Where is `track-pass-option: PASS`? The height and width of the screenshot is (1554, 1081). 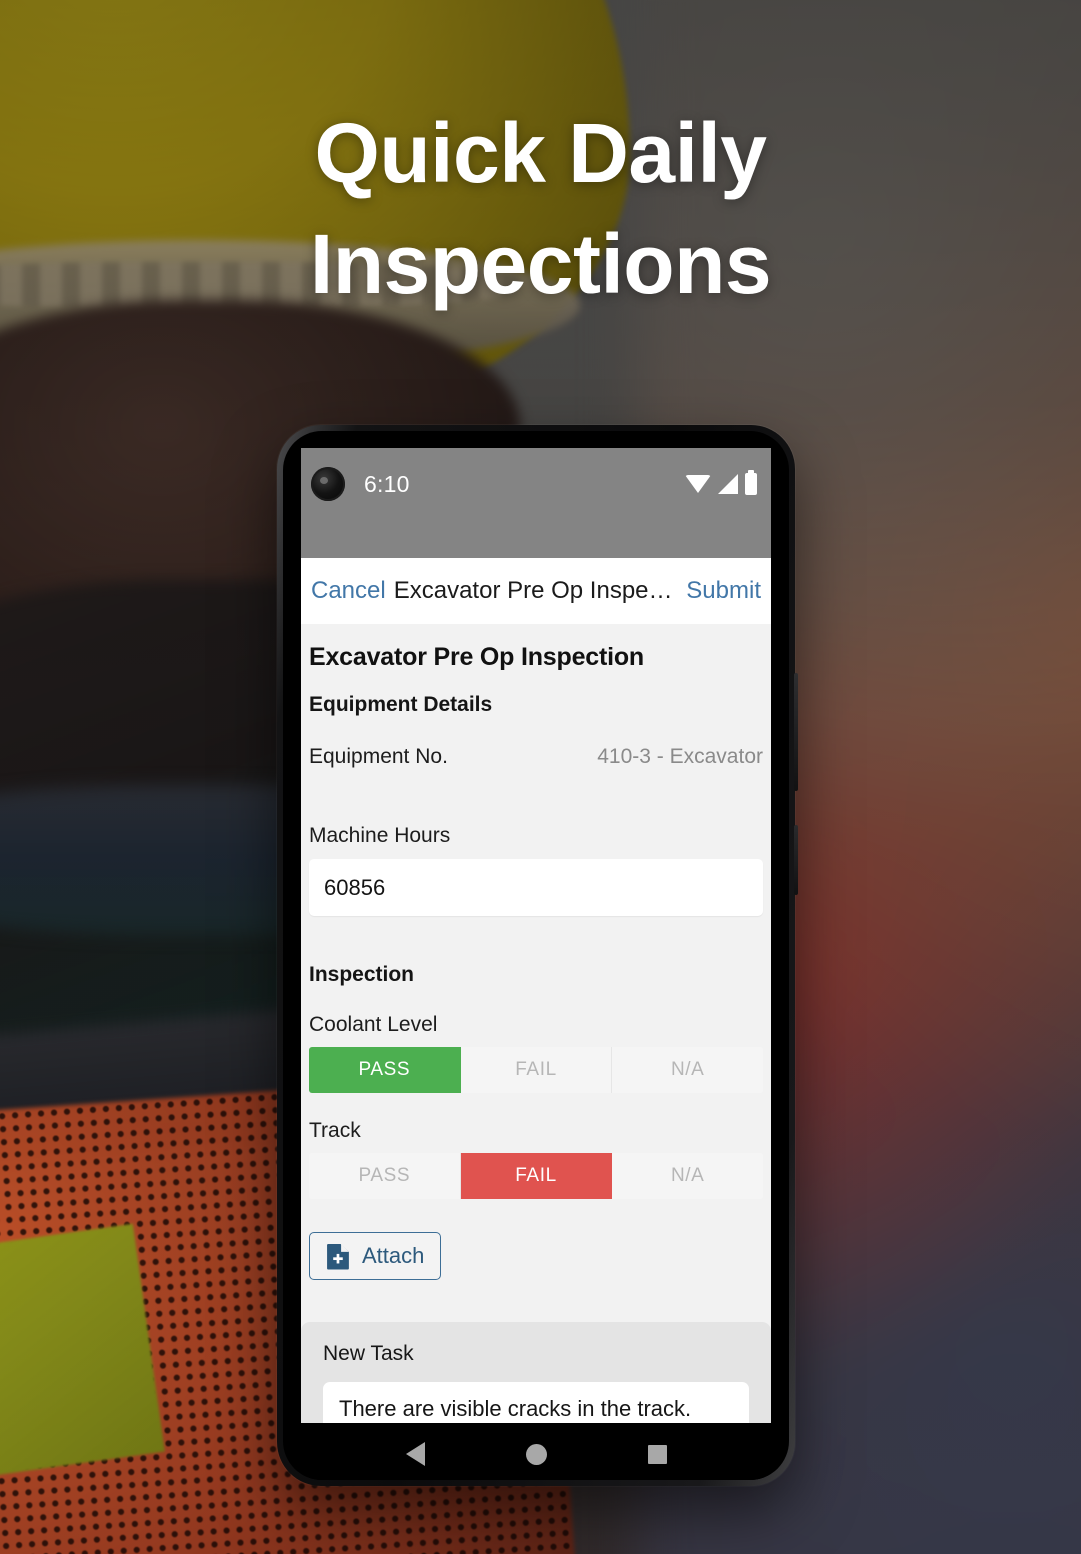 track-pass-option: PASS is located at coordinates (385, 1176).